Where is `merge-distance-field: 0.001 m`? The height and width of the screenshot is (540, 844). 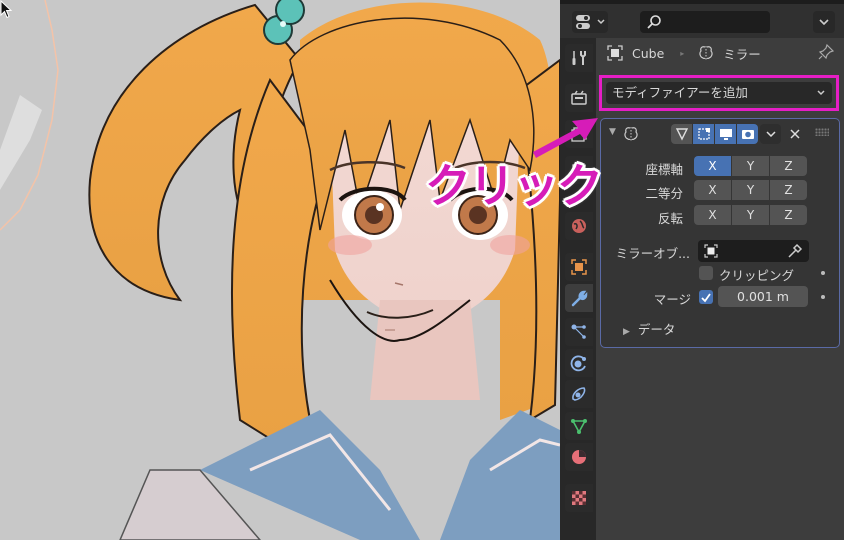 merge-distance-field: 0.001 m is located at coordinates (763, 296).